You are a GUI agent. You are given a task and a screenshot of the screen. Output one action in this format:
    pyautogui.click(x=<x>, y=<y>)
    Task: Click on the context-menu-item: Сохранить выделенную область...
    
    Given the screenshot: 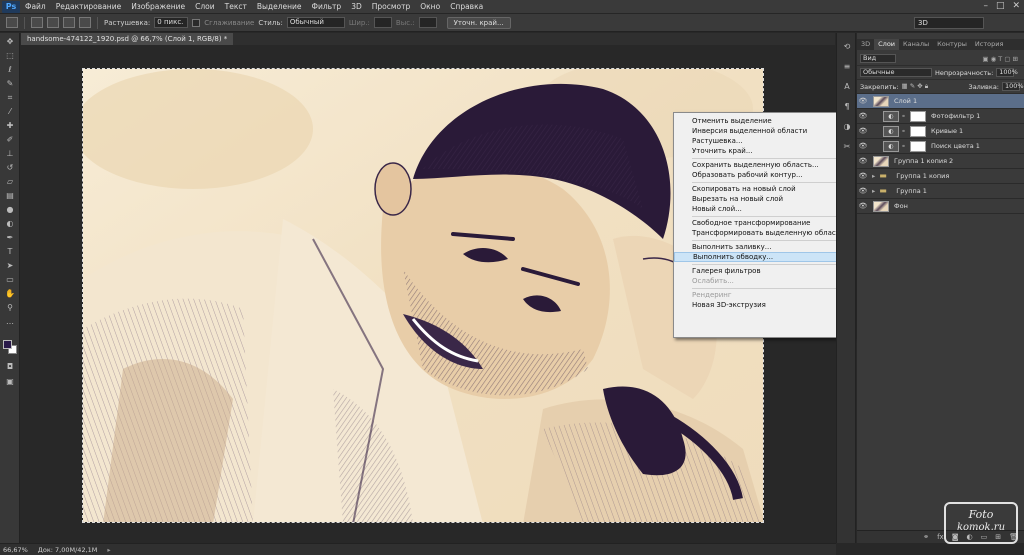 What is the action you would take?
    pyautogui.click(x=763, y=165)
    